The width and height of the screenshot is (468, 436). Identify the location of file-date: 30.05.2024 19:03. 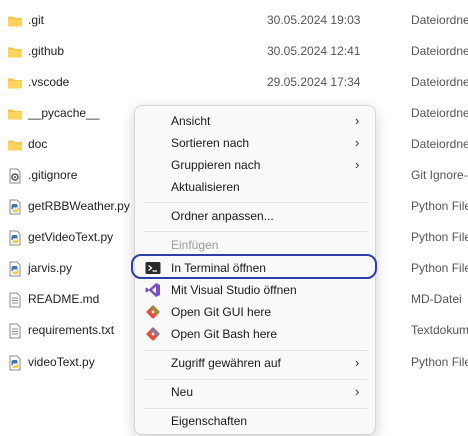
(314, 20).